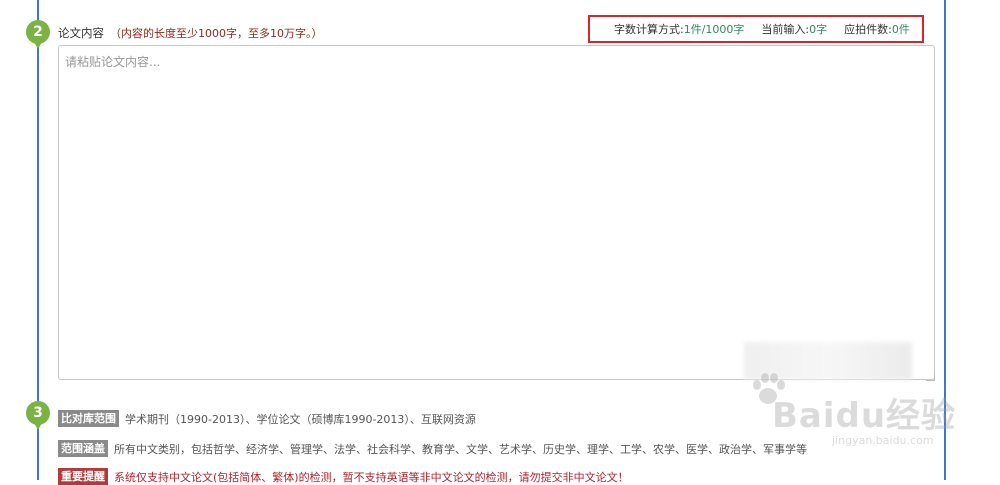 Image resolution: width=1000 pixels, height=485 pixels. I want to click on pieces-count: 应拍件数:0件, so click(877, 29).